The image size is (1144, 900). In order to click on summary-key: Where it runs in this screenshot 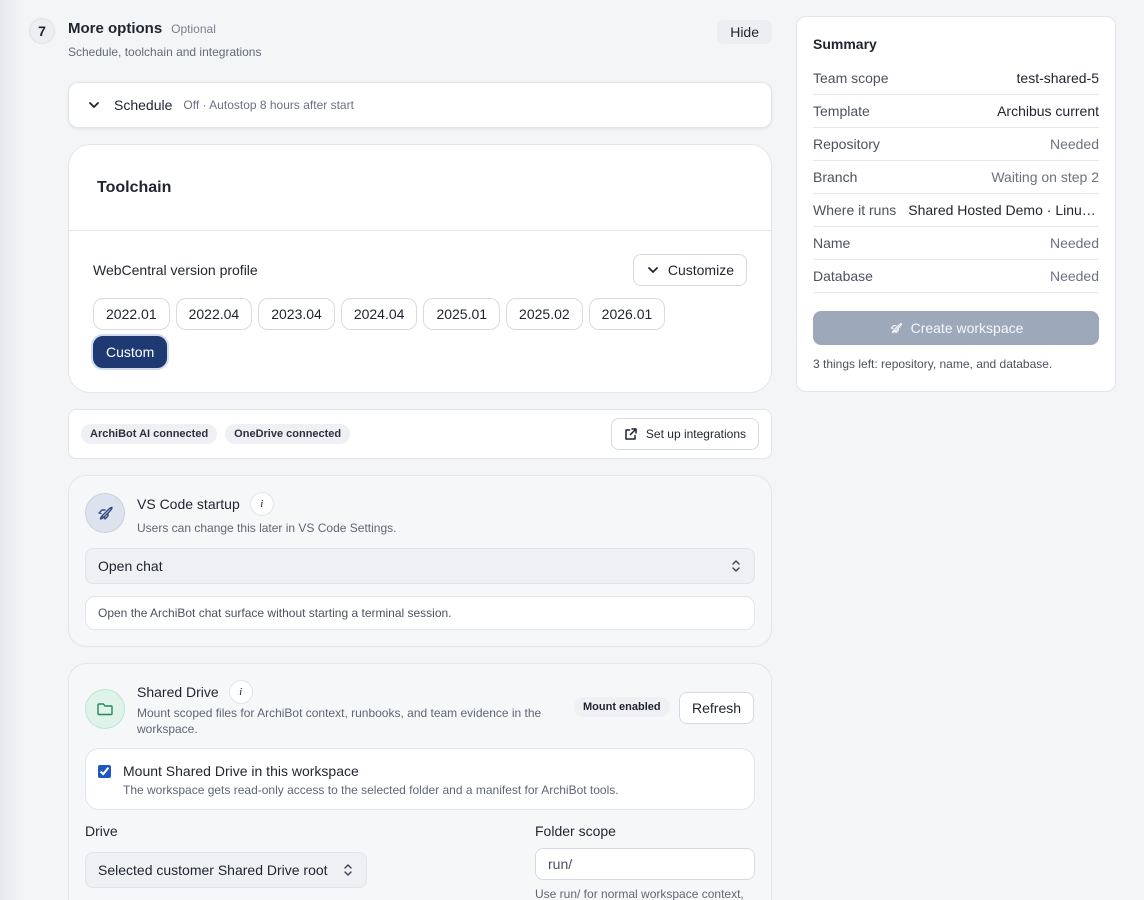, I will do `click(855, 210)`.